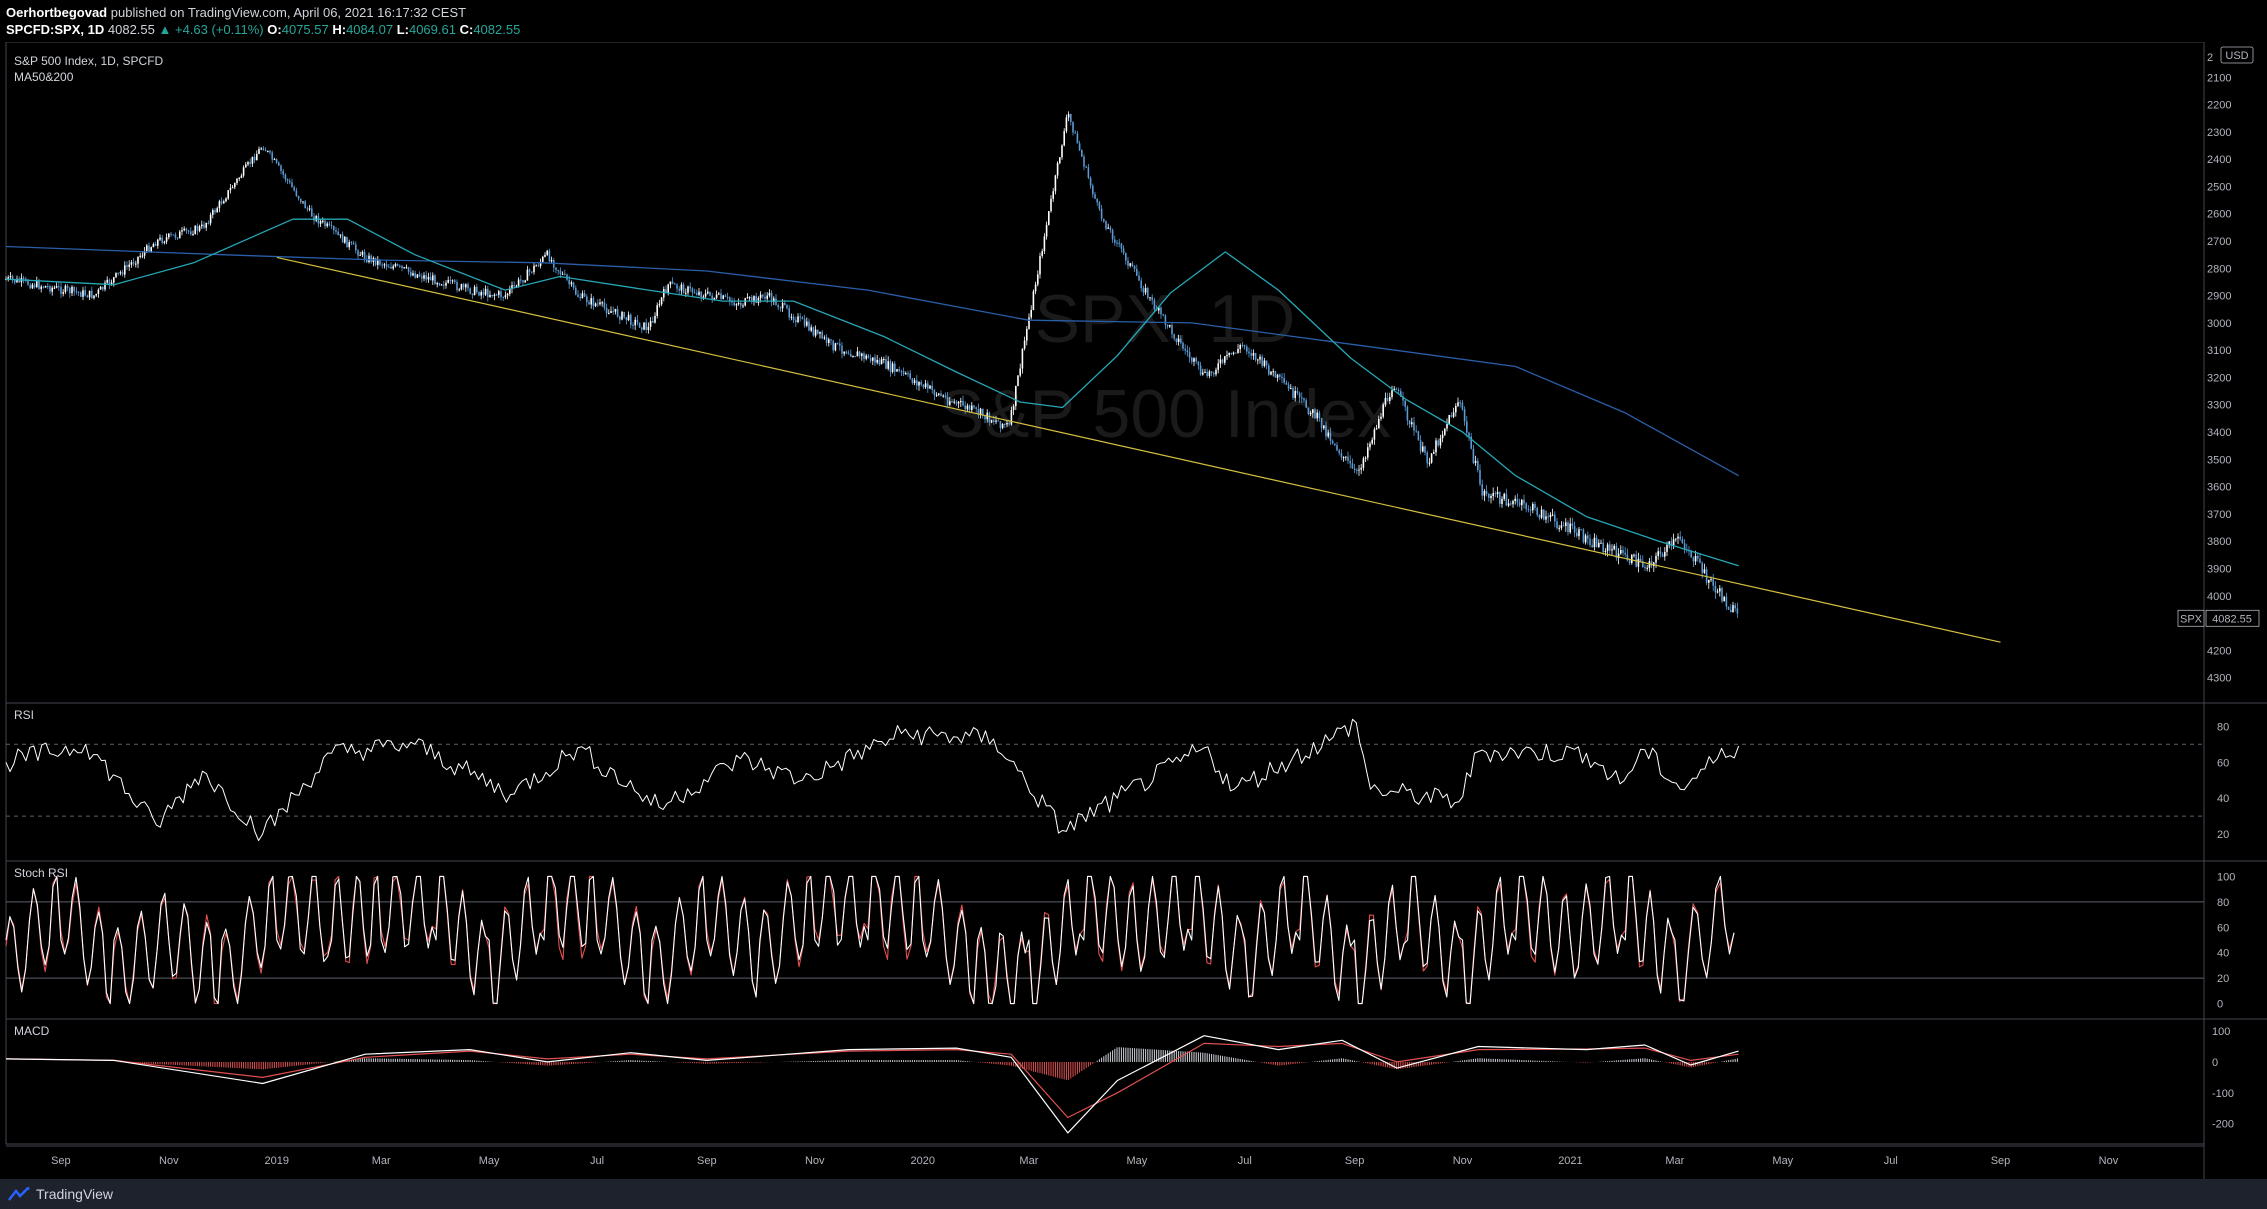 The image size is (2267, 1209). I want to click on author-name: Oerhortbegovad, so click(56, 12).